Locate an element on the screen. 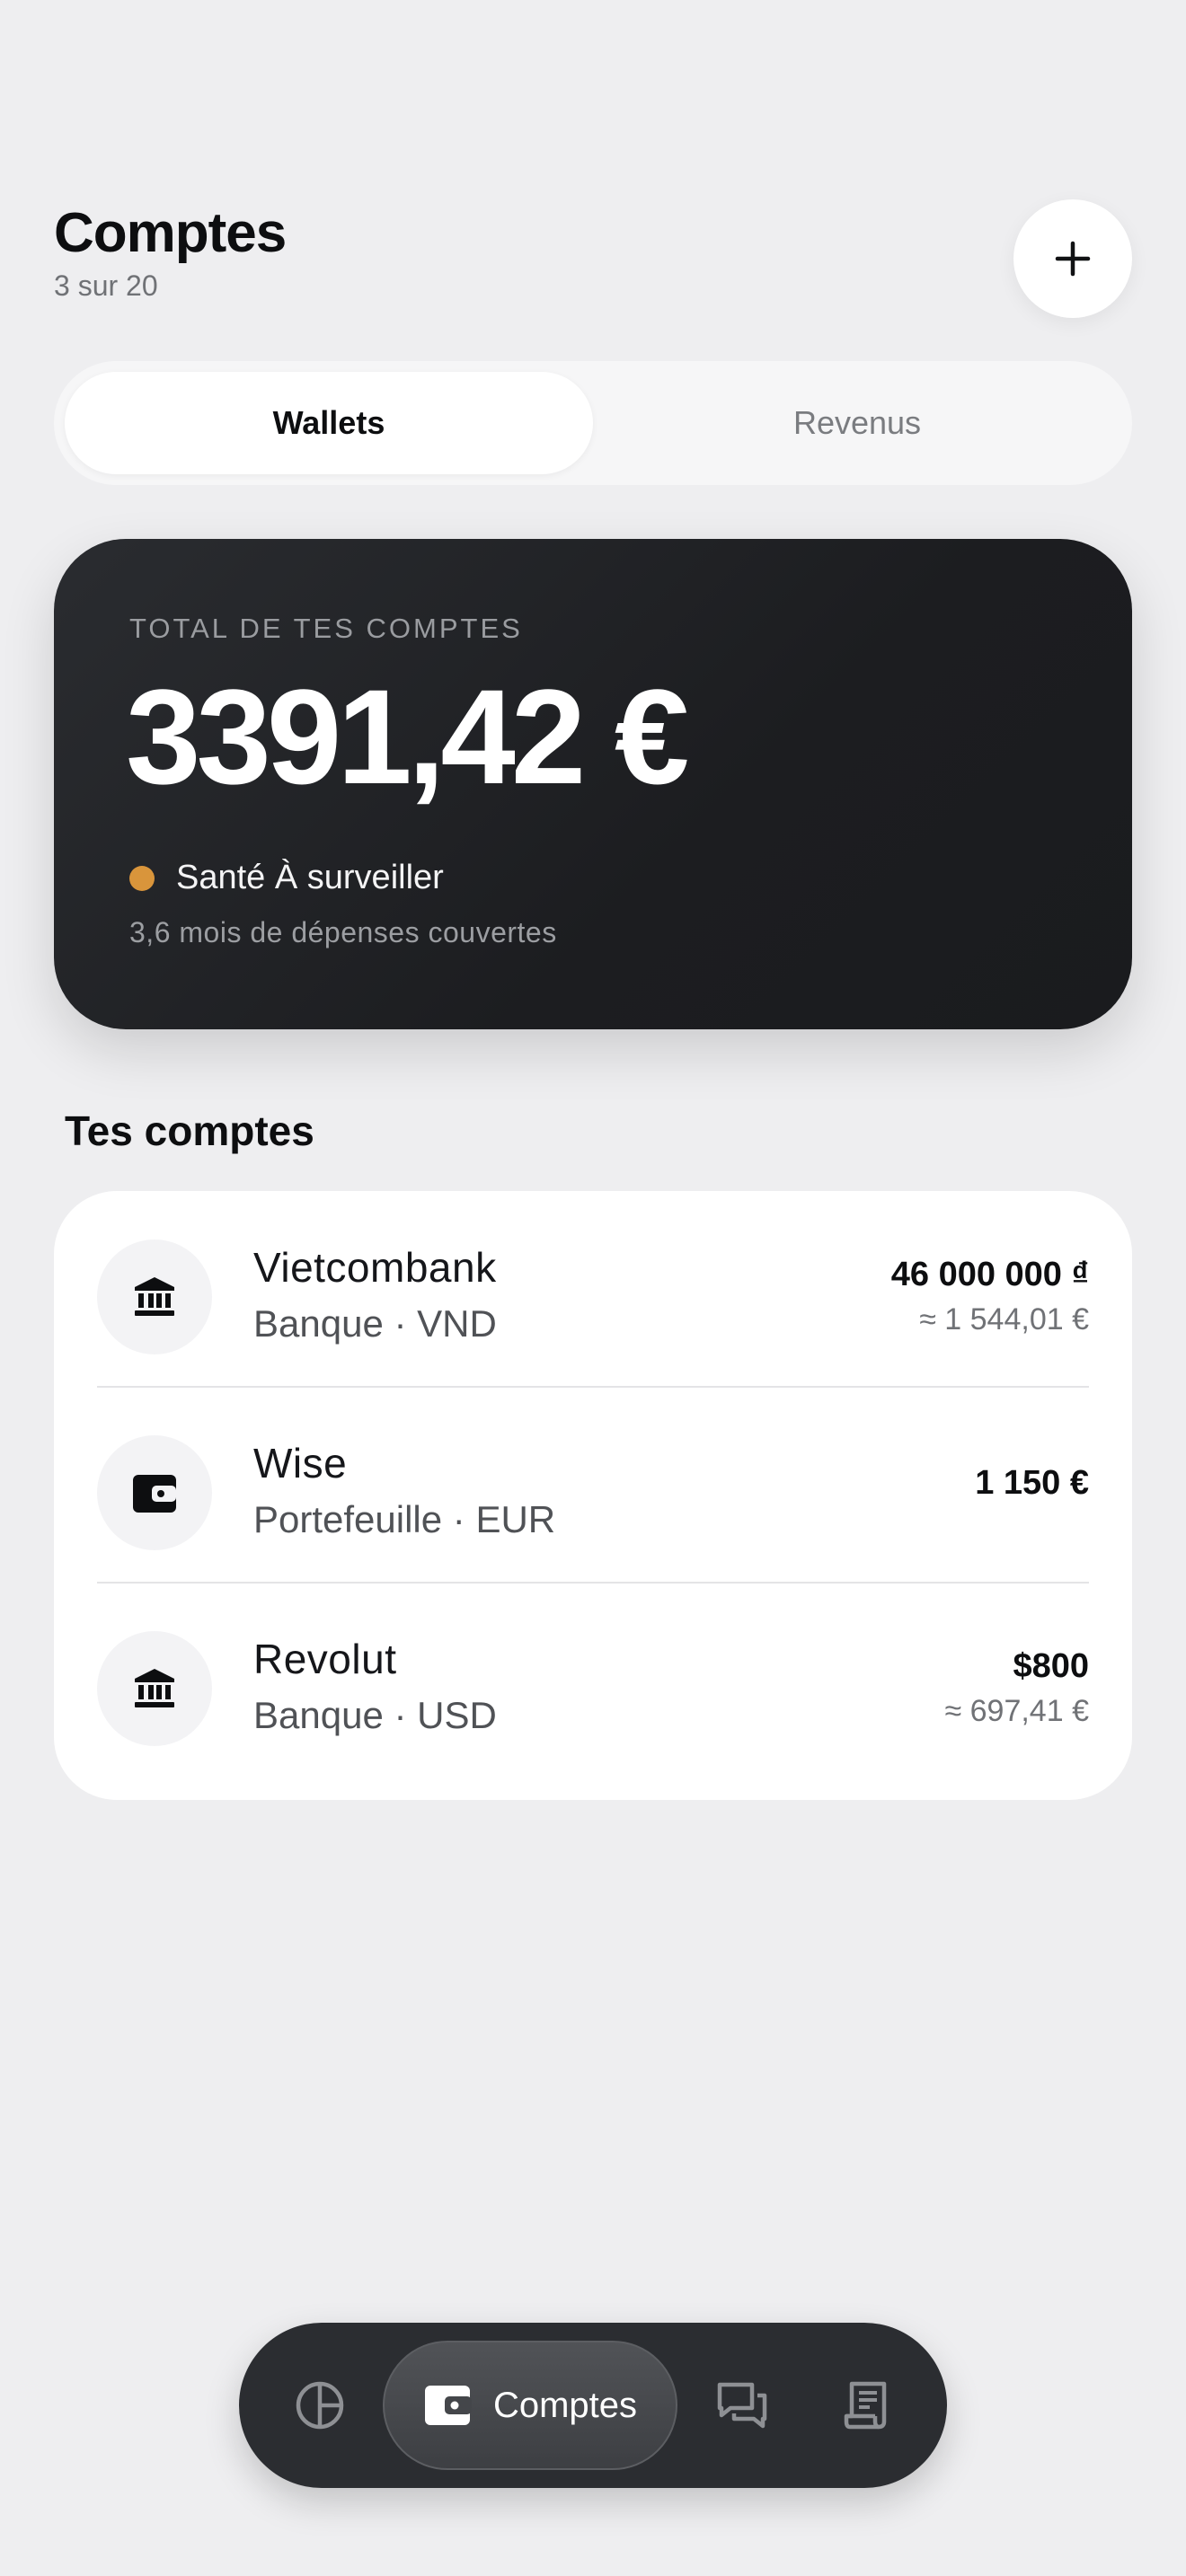  nav-item-label: Comptes is located at coordinates (565, 2405).